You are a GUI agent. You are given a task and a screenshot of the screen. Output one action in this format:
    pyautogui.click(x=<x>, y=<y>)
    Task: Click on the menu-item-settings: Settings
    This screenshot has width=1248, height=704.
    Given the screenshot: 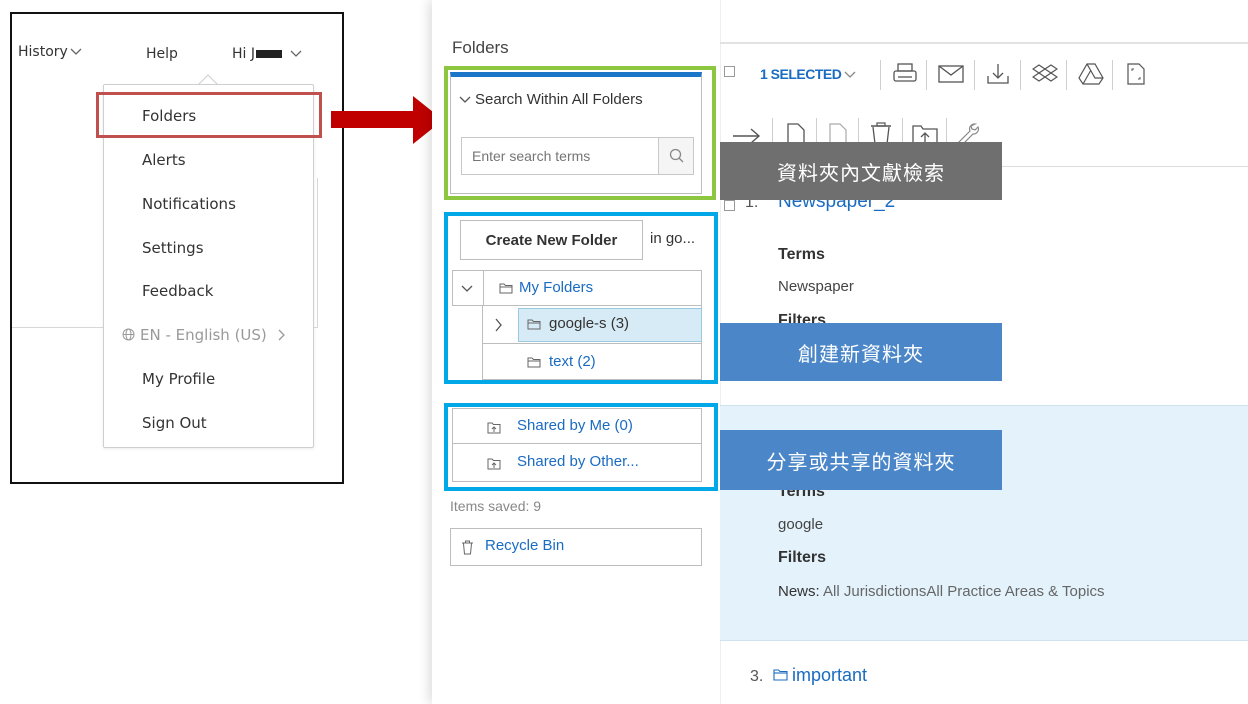 What is the action you would take?
    pyautogui.click(x=173, y=248)
    